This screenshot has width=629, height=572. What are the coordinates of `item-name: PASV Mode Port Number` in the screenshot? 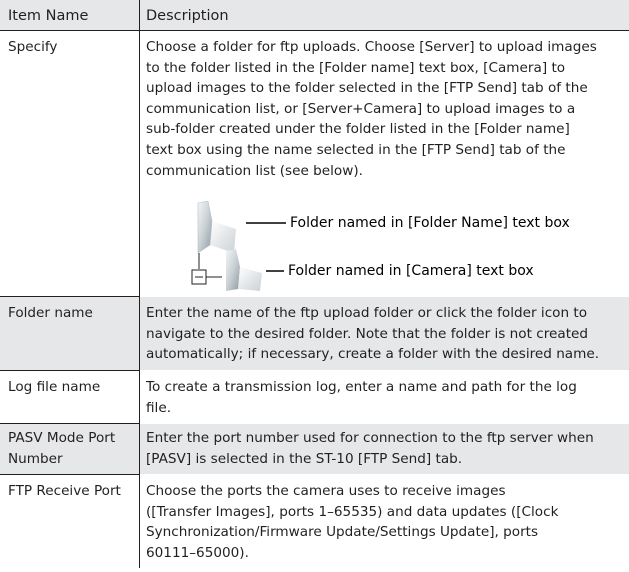 It's located at (73, 448).